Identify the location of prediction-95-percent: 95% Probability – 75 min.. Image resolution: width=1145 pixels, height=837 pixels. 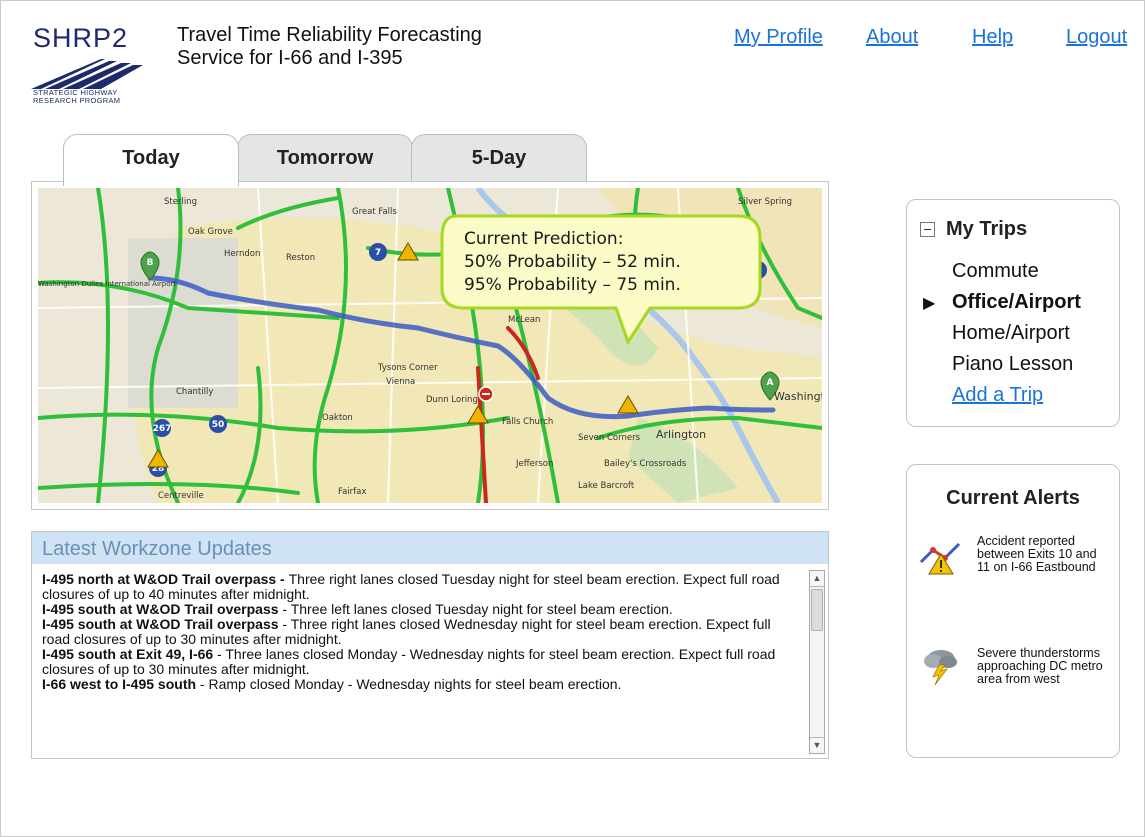
(572, 285).